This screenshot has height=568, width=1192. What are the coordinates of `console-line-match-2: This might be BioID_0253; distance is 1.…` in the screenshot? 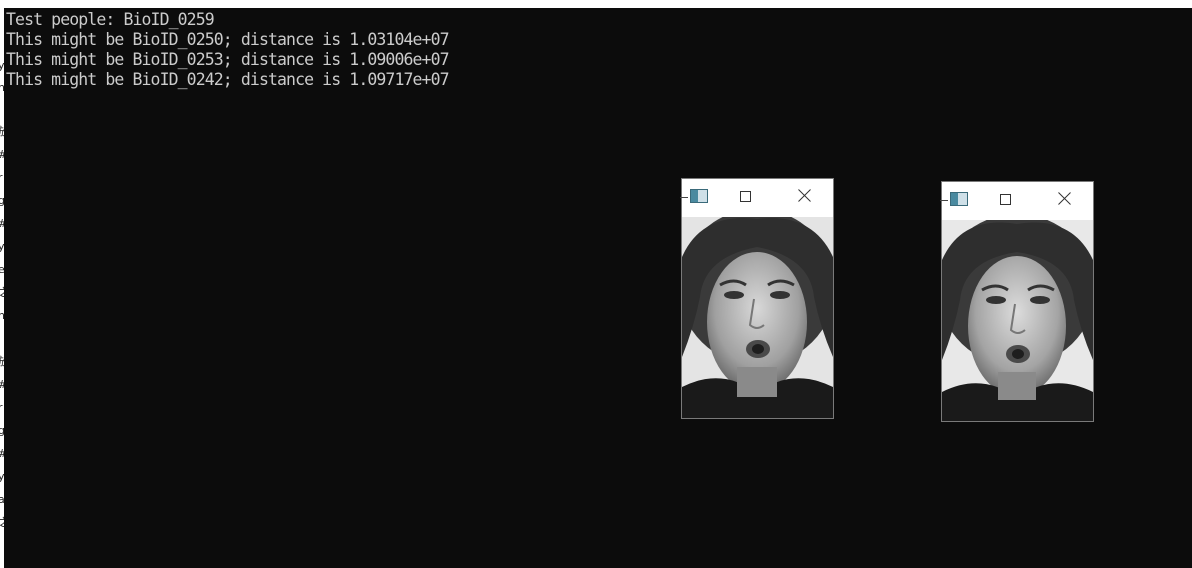 It's located at (228, 59).